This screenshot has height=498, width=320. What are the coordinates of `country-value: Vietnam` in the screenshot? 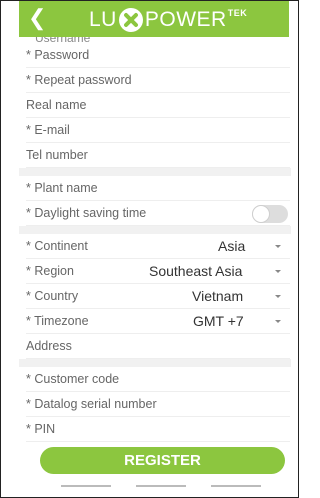 It's located at (218, 296).